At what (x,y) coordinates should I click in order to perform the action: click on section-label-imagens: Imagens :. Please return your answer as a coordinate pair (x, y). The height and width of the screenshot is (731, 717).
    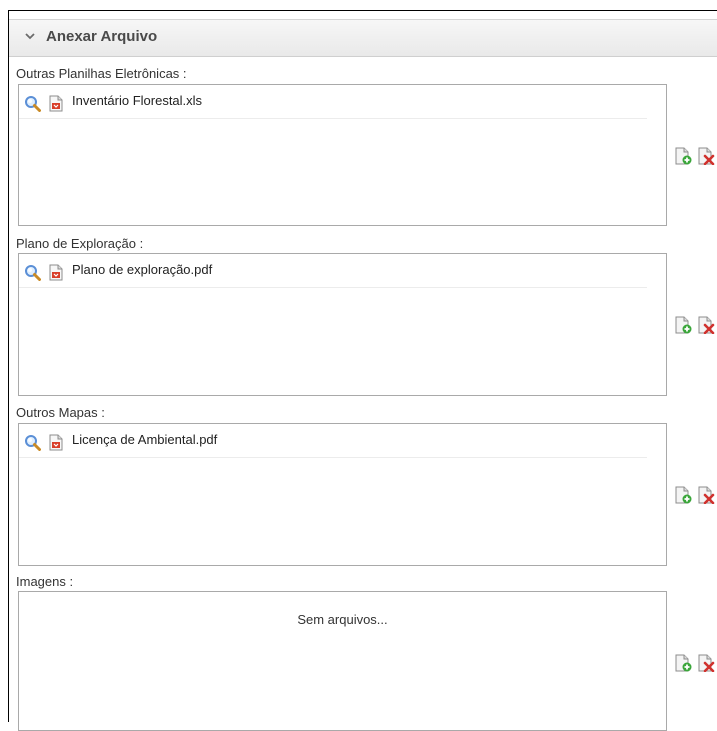
    Looking at the image, I should click on (45, 581).